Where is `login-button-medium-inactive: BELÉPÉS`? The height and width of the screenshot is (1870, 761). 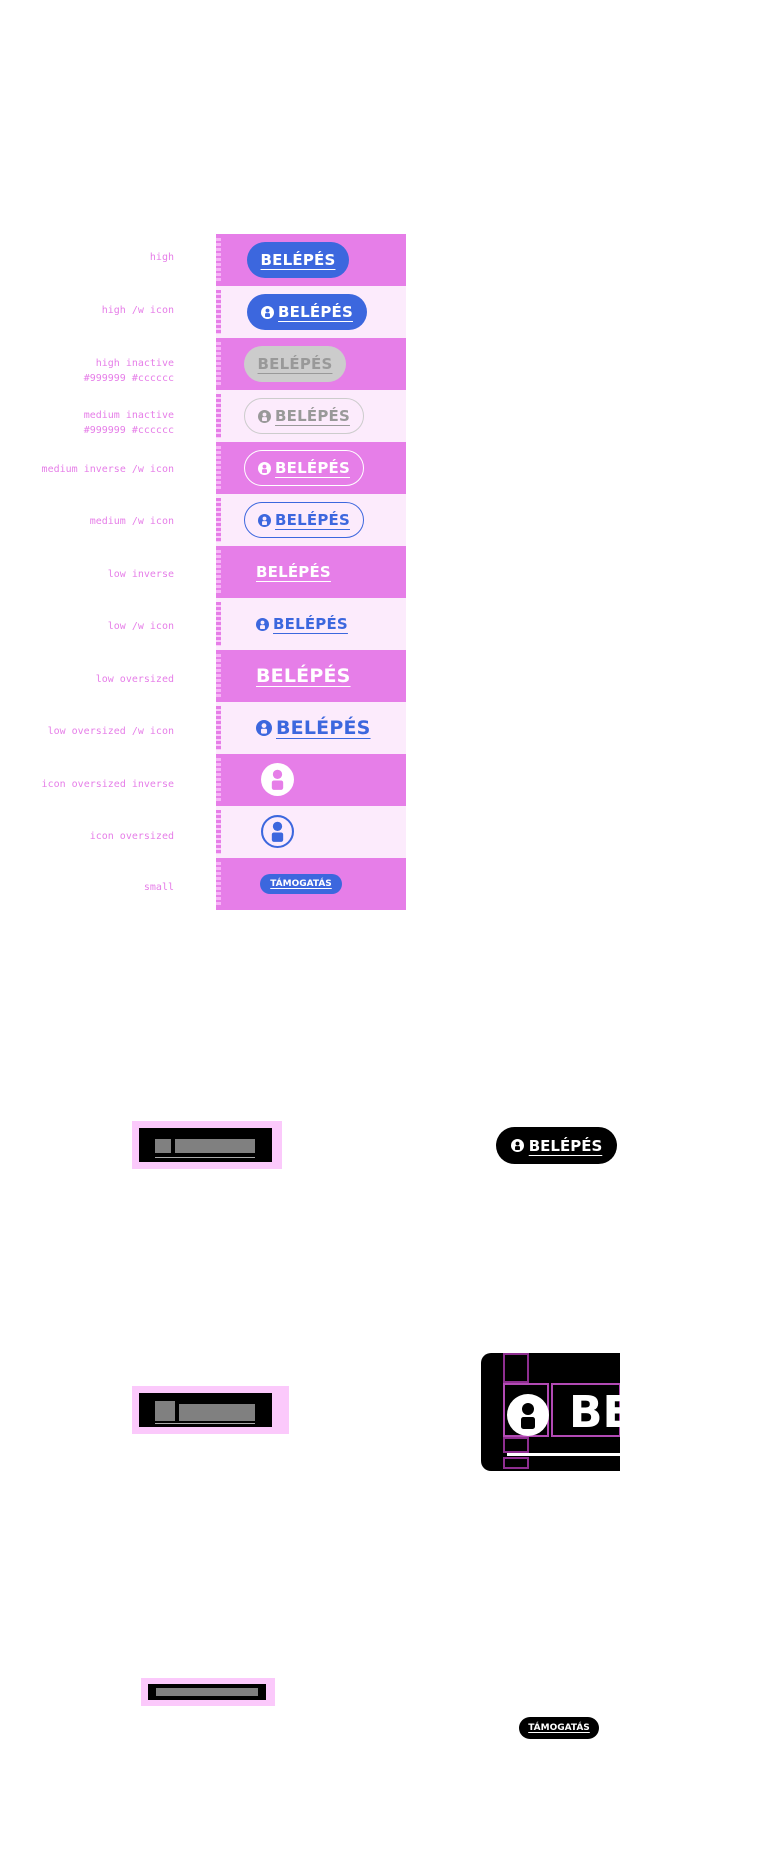
login-button-medium-inactive: BELÉPÉS is located at coordinates (304, 416).